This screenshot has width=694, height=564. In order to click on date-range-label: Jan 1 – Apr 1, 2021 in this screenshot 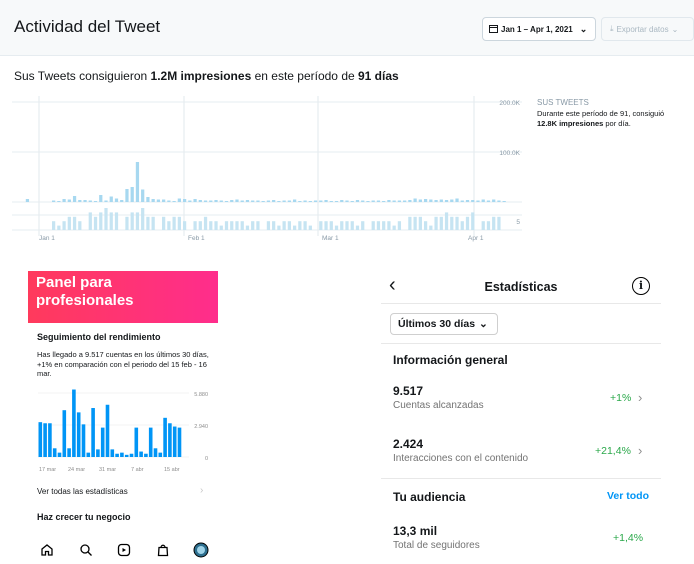, I will do `click(537, 29)`.